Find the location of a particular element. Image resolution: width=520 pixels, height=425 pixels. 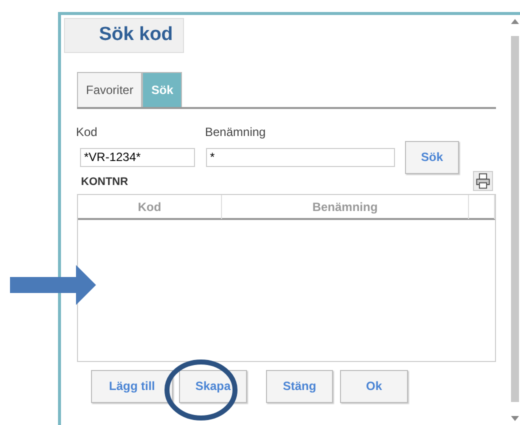

field-label: Benämning is located at coordinates (236, 132).